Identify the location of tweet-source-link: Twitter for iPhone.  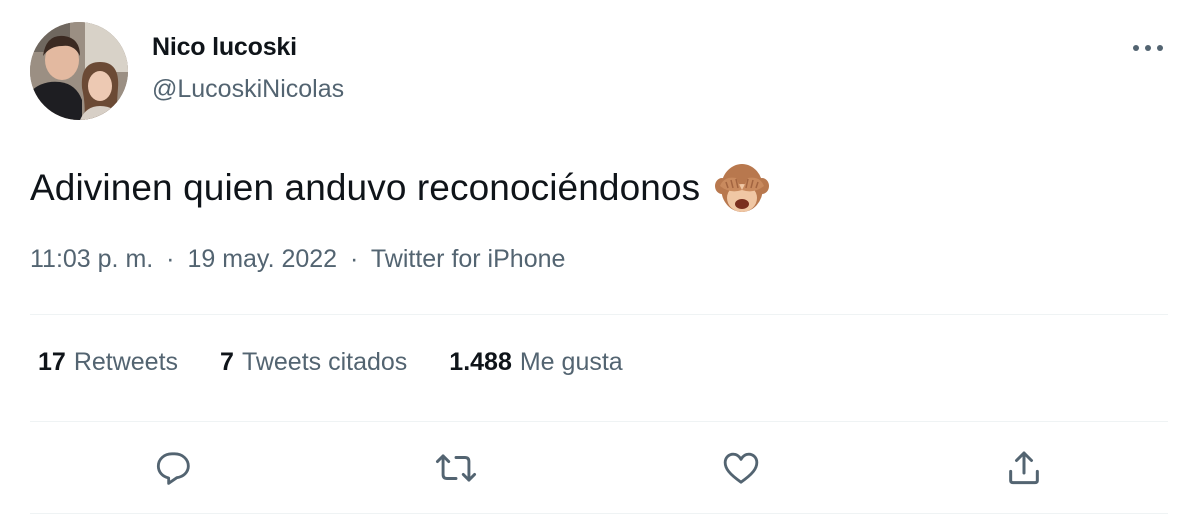
(468, 259).